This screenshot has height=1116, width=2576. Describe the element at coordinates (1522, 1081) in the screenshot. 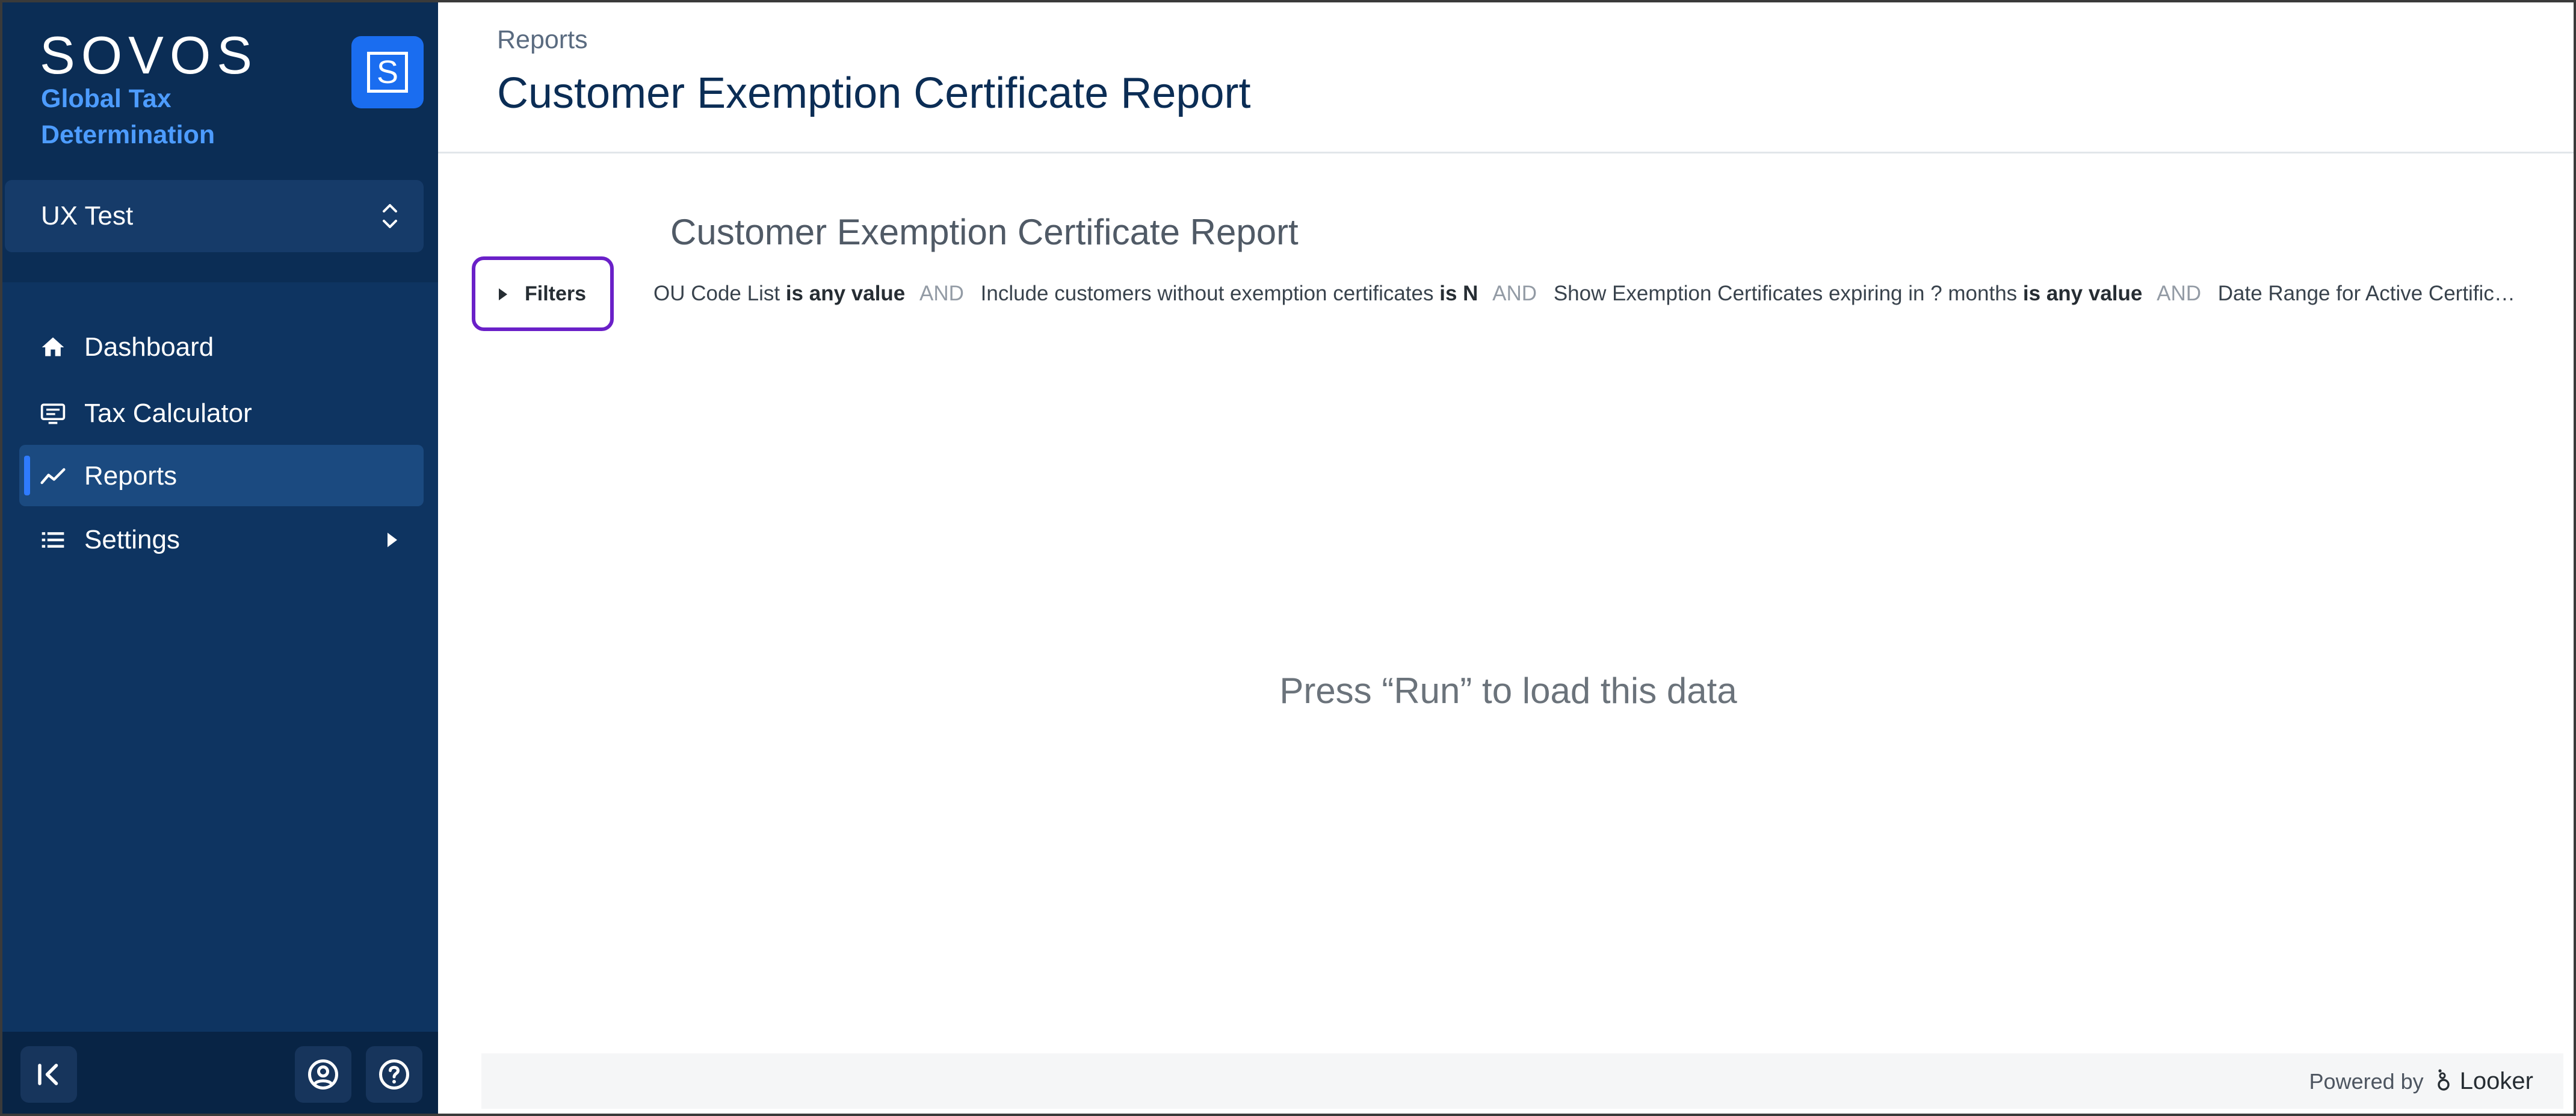

I see `powered-by-footer: Powered by Looker` at that location.